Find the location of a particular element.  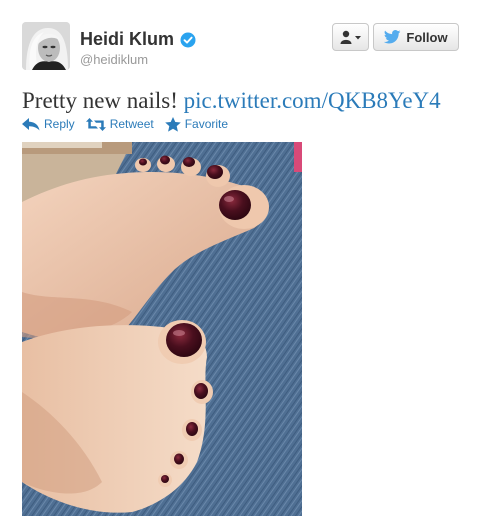

verified-badge-icon is located at coordinates (188, 39).